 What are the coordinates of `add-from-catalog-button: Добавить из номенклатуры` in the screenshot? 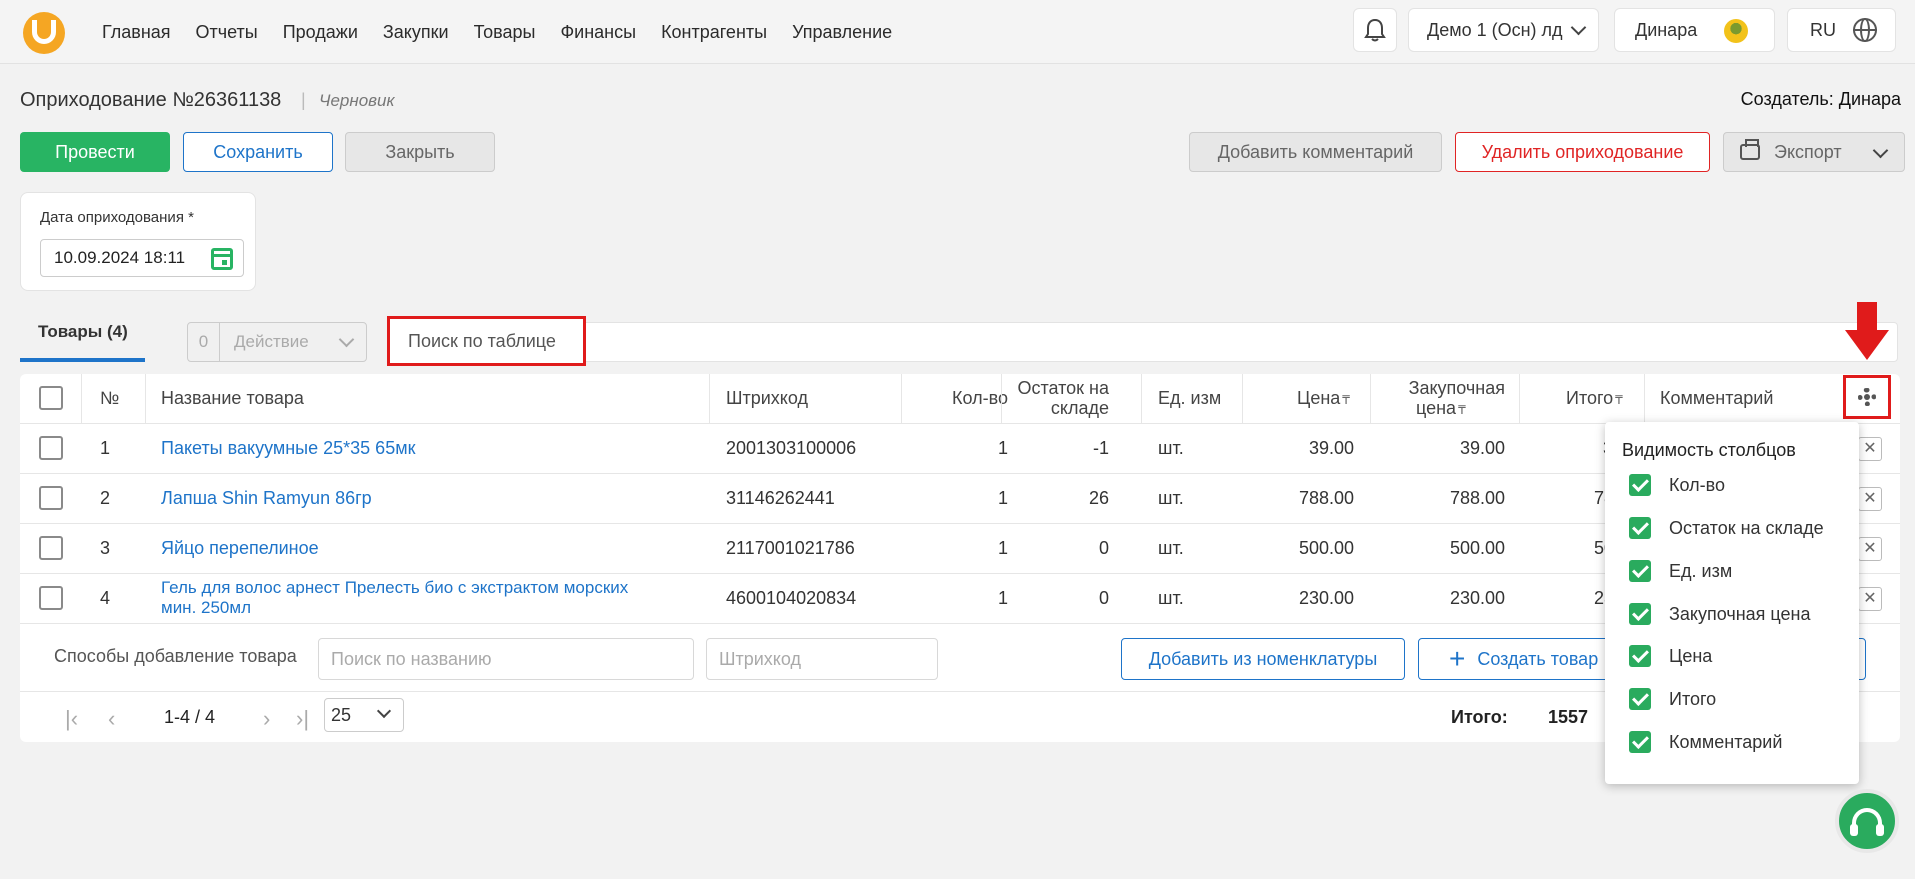 It's located at (1263, 659).